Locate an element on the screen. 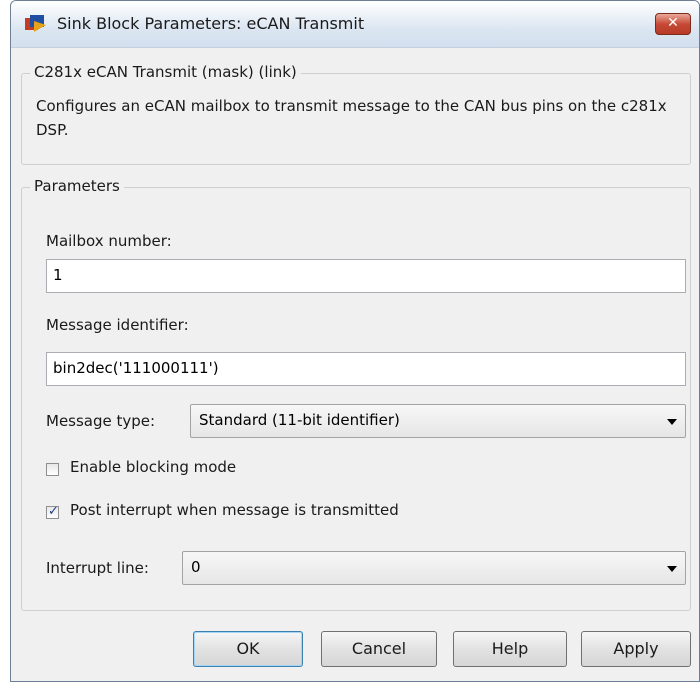 The width and height of the screenshot is (700, 682). cancel-button: Cancel is located at coordinates (379, 649).